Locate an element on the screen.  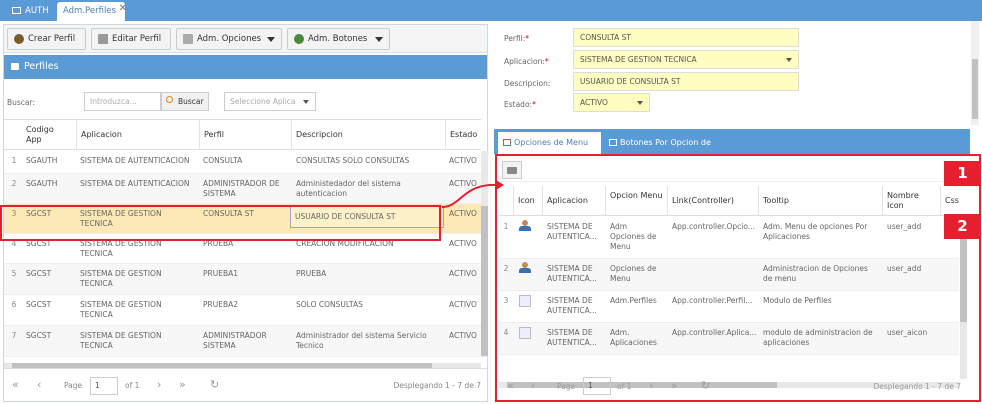
col-descripcion: Descripcion is located at coordinates (367, 135).